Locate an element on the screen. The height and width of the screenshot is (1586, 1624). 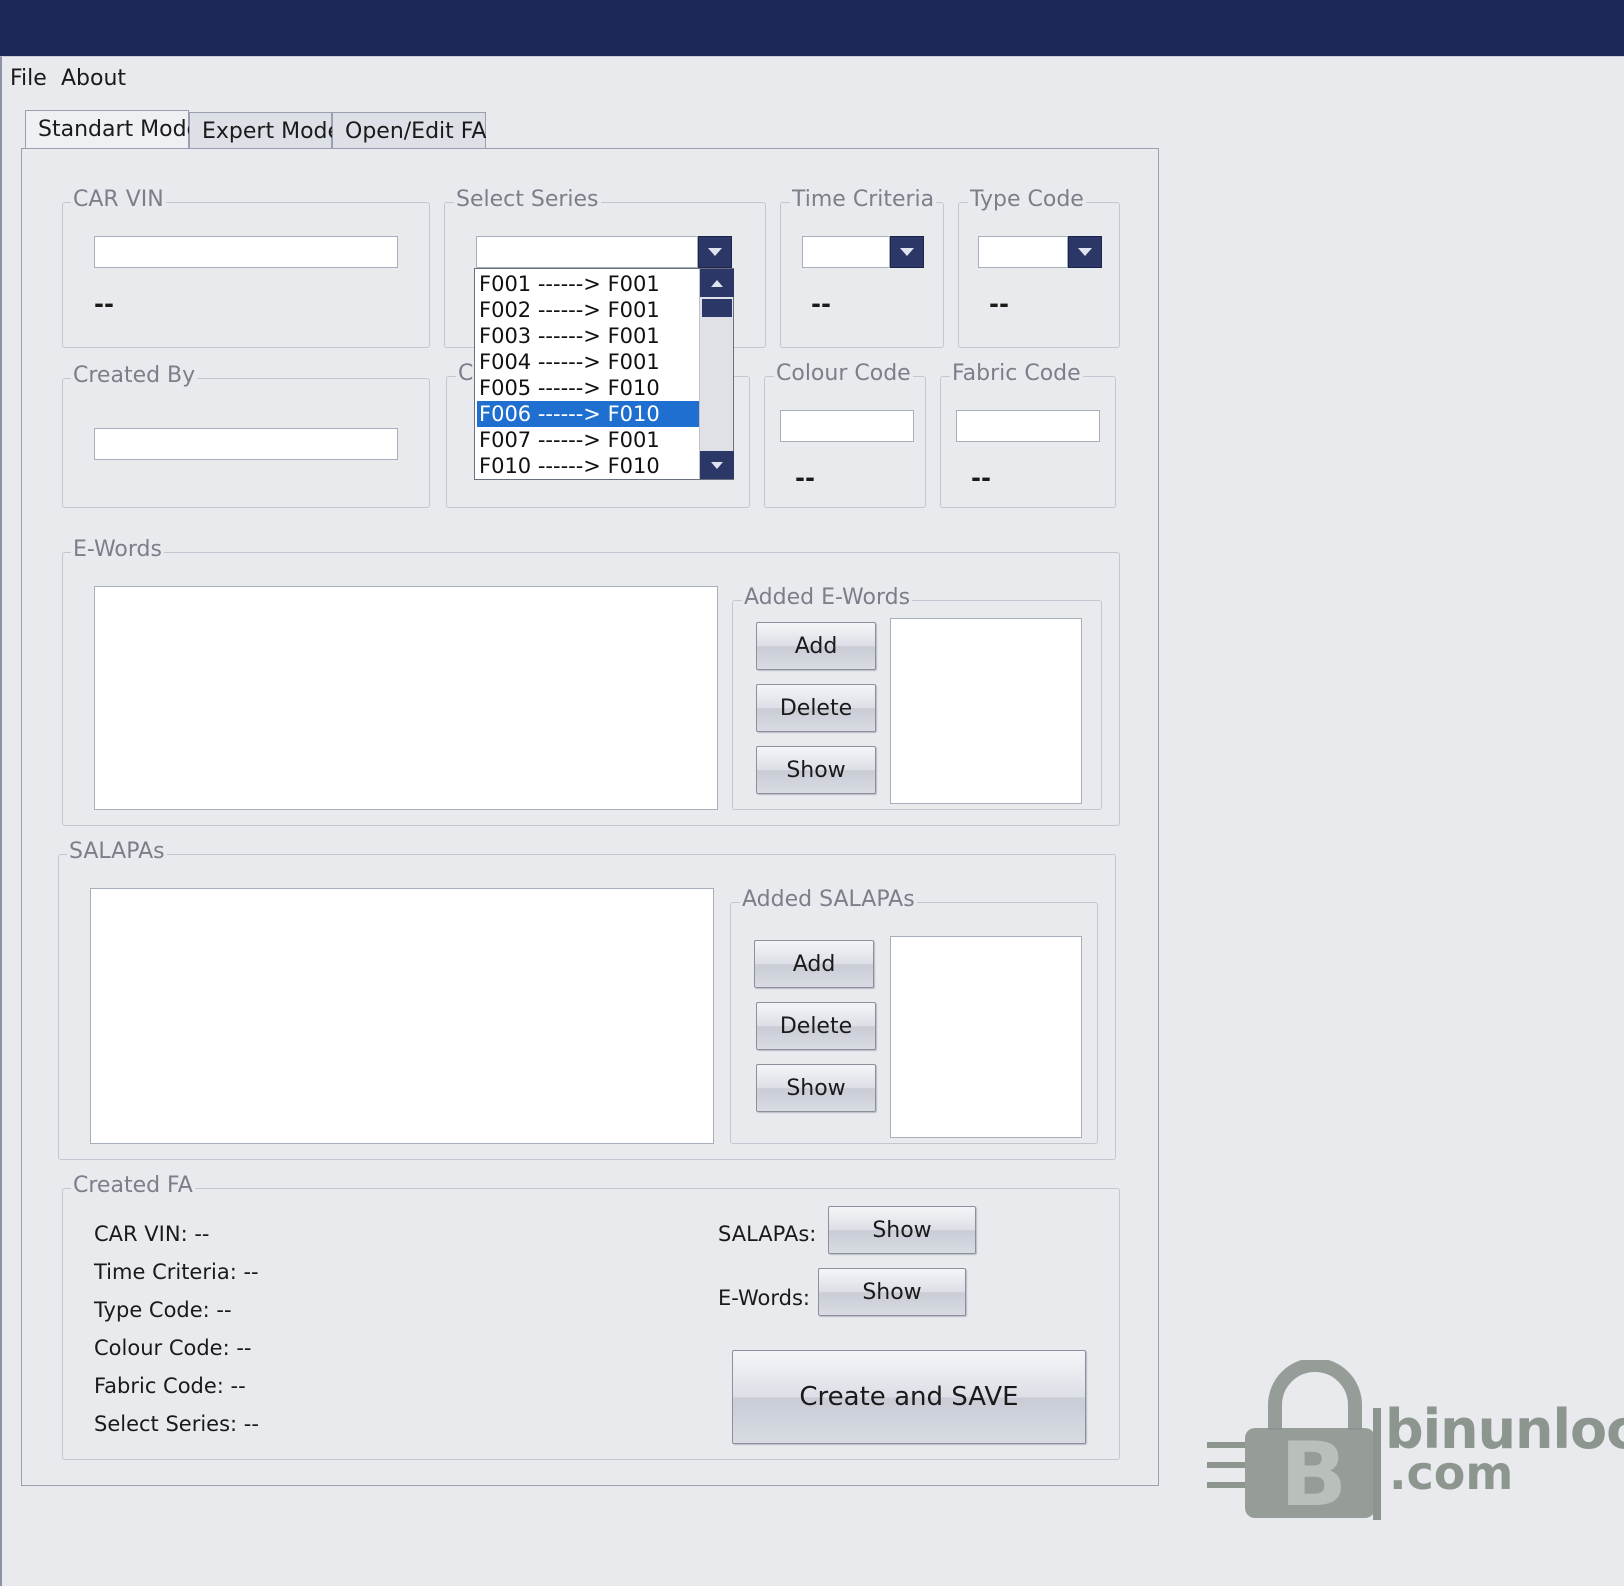
dropdown-item: F003 ------> F001 is located at coordinates (588, 336).